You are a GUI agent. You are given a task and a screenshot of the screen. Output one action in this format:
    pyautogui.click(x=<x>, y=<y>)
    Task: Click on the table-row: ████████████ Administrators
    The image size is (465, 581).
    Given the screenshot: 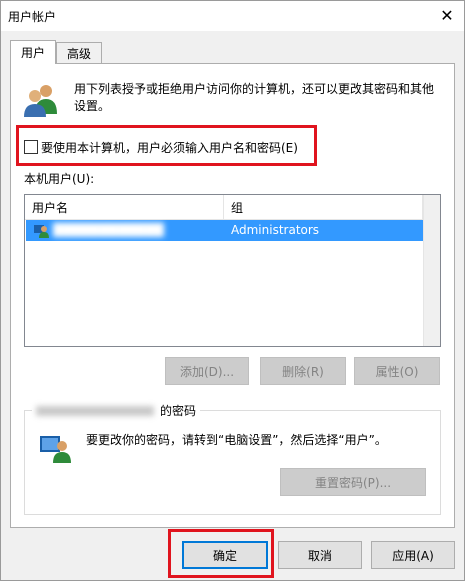 What is the action you would take?
    pyautogui.click(x=224, y=230)
    